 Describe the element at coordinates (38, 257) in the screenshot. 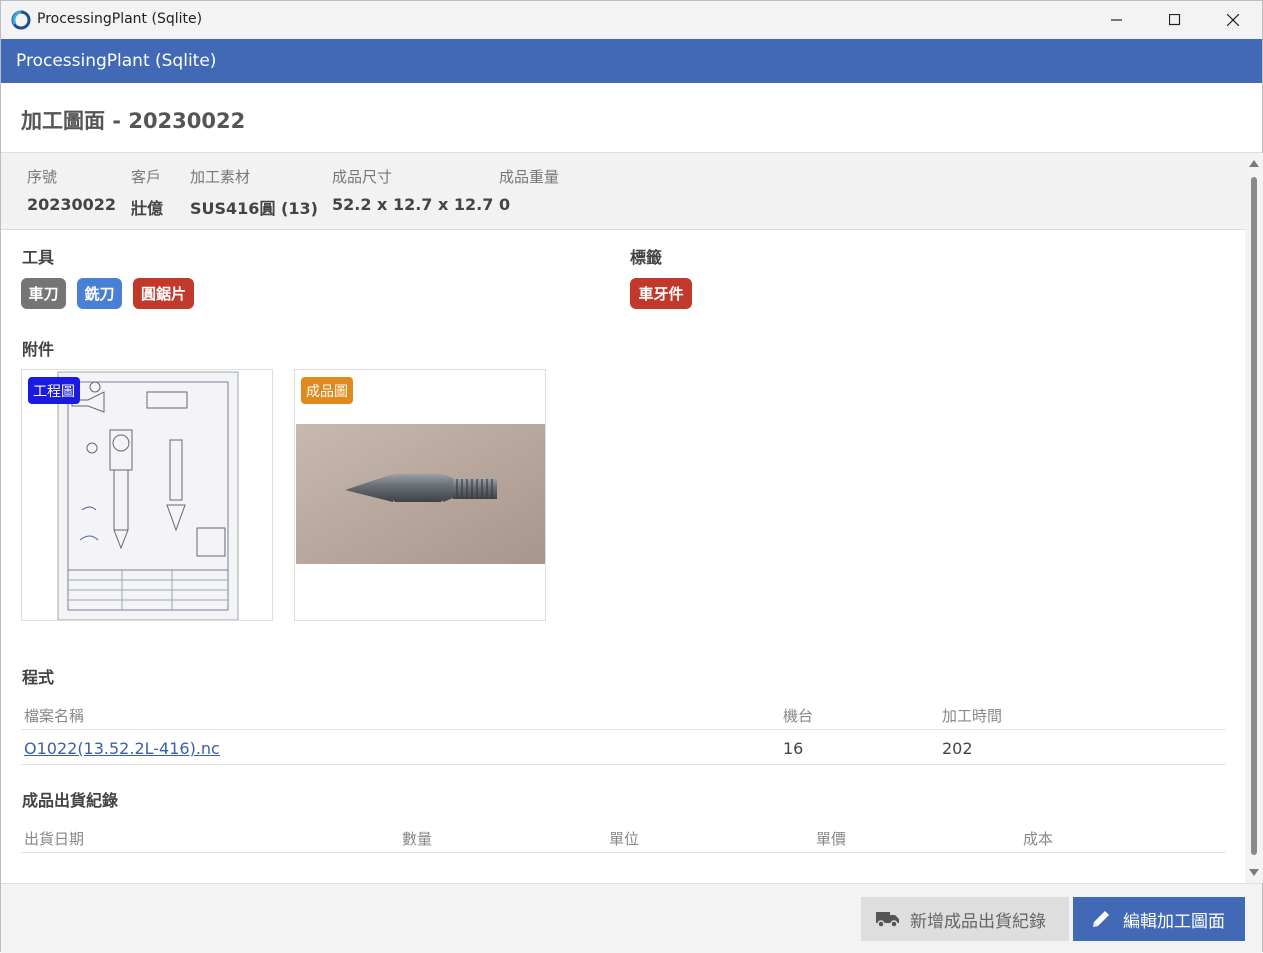

I see `tools-section-title: 工具` at that location.